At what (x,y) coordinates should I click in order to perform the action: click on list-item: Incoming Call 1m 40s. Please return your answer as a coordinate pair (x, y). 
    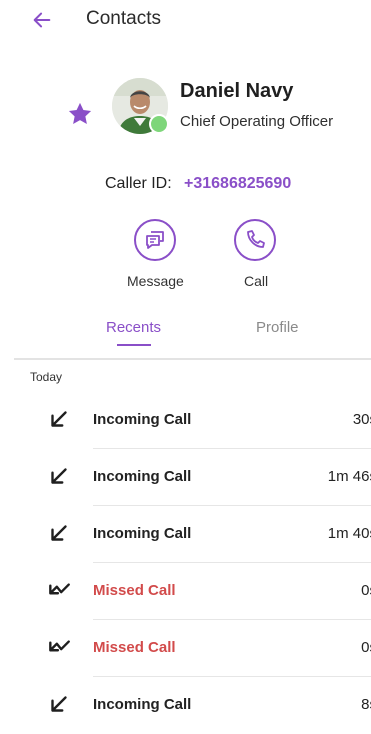
    Looking at the image, I should click on (185, 534).